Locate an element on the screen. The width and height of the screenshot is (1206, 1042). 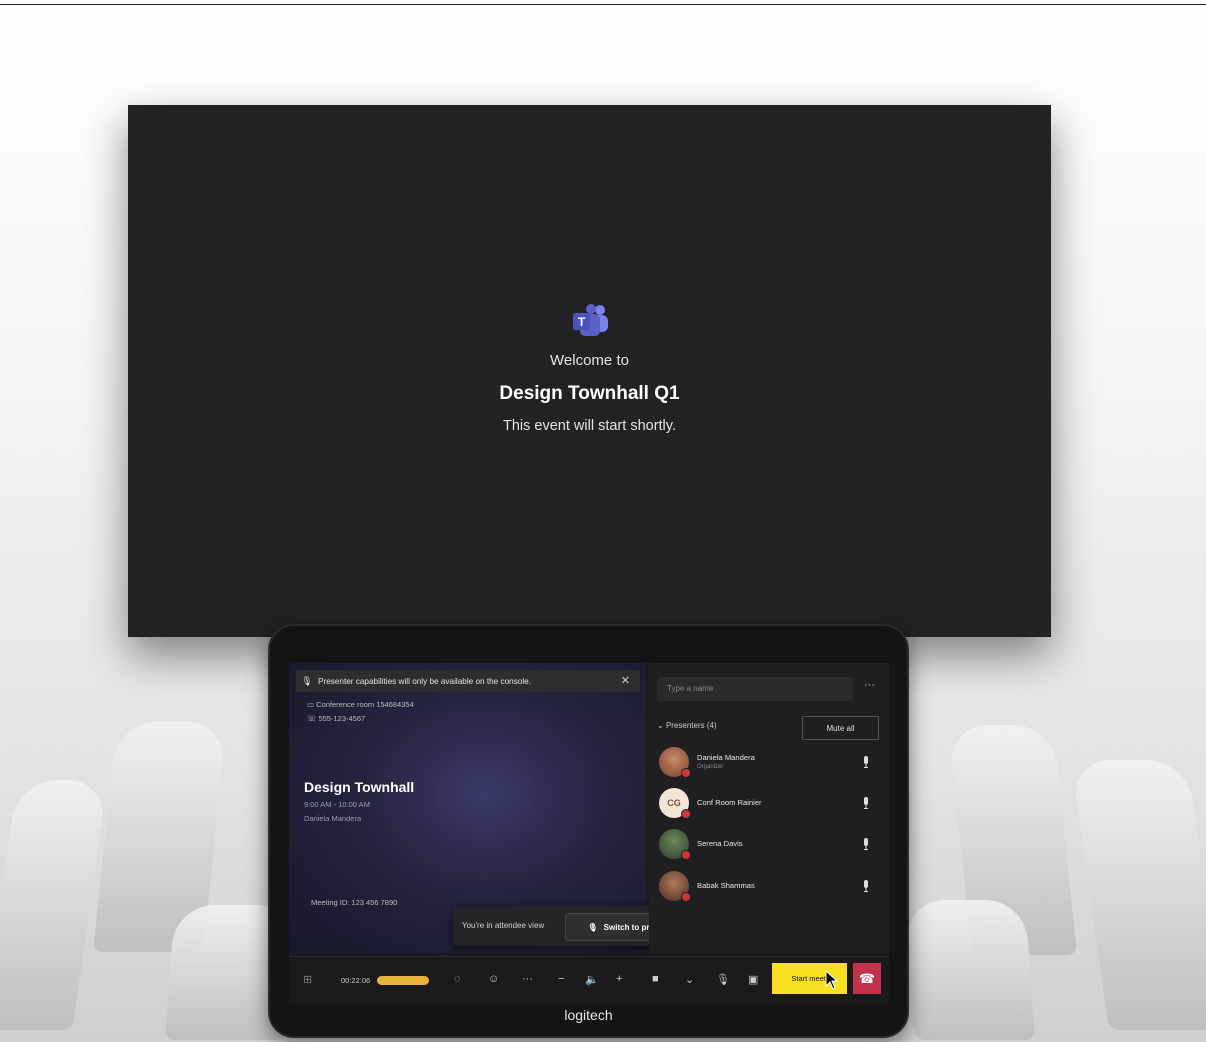
chevron-down-icon: ⌄ is located at coordinates (689, 979).